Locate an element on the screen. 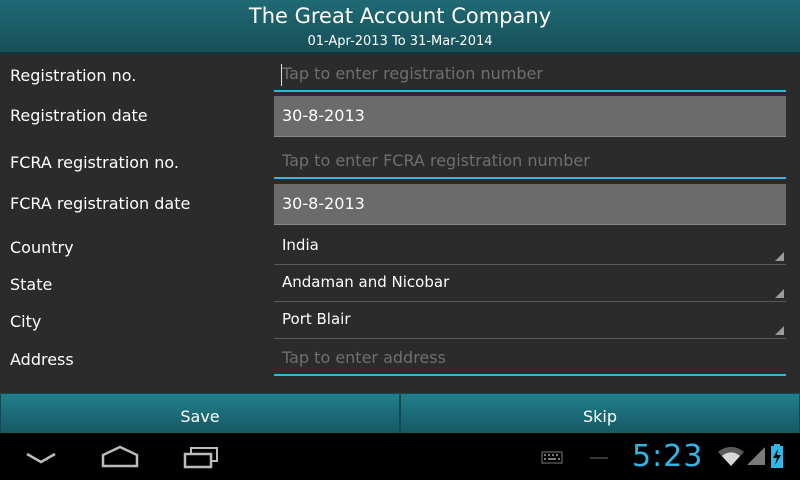 Image resolution: width=800 pixels, height=480 pixels. fcra-date-field: 30-8-2013 is located at coordinates (530, 204).